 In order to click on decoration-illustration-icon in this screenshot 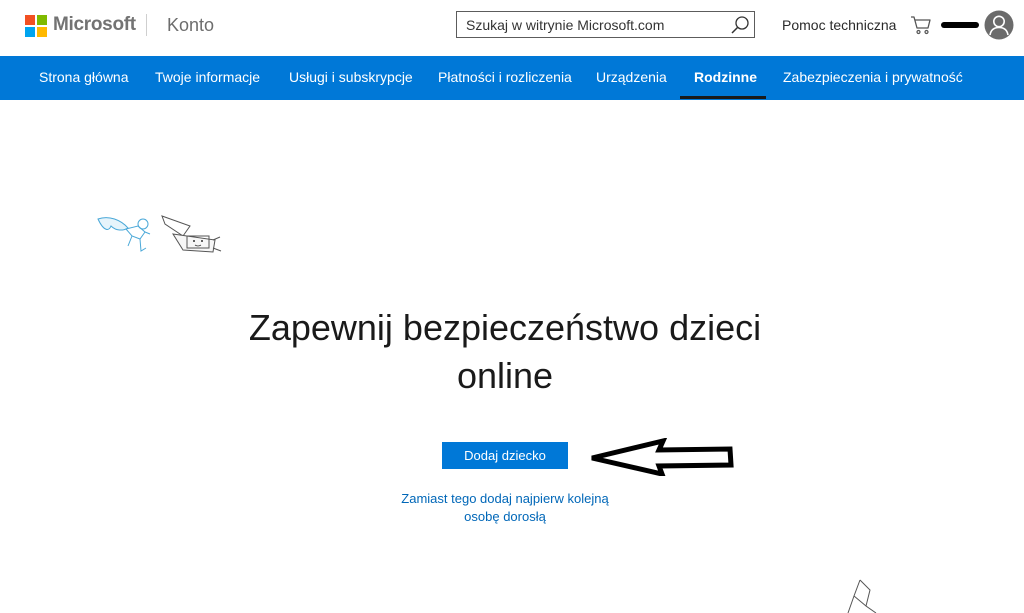, I will do `click(862, 596)`.